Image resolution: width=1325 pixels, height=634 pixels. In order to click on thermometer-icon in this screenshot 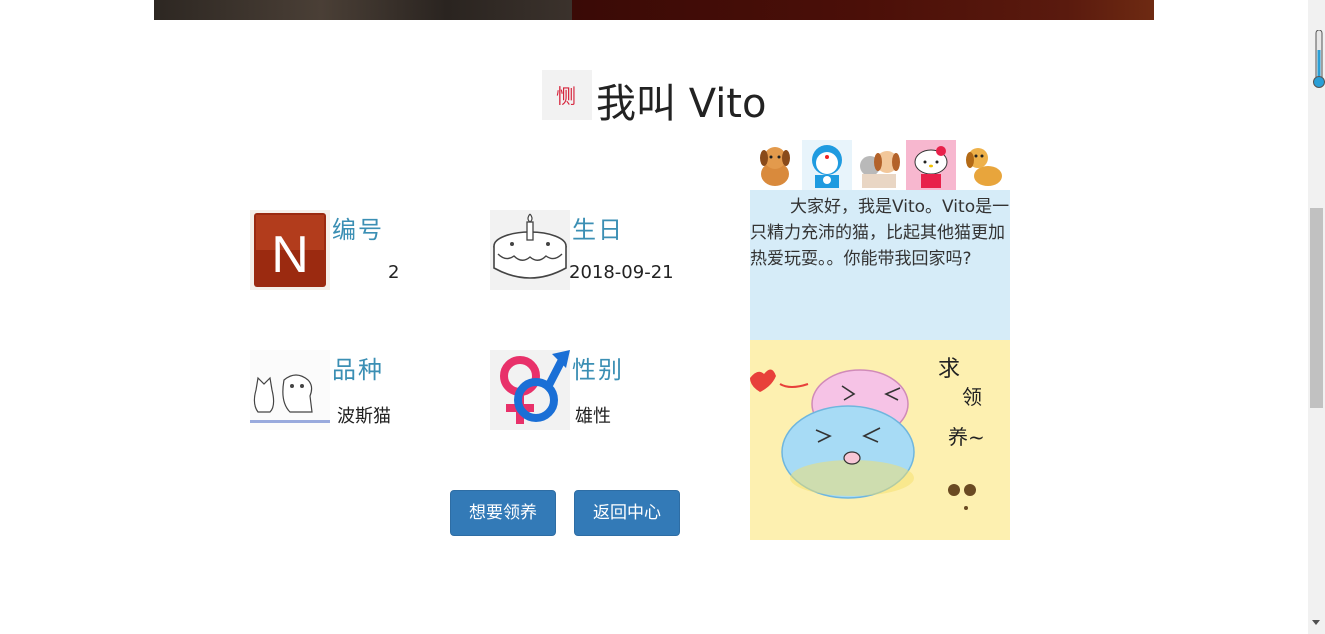, I will do `click(1319, 59)`.